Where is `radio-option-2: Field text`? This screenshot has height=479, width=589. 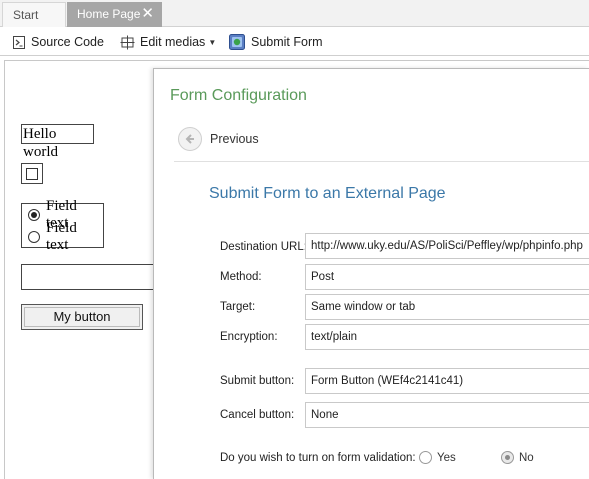 radio-option-2: Field text is located at coordinates (65, 236).